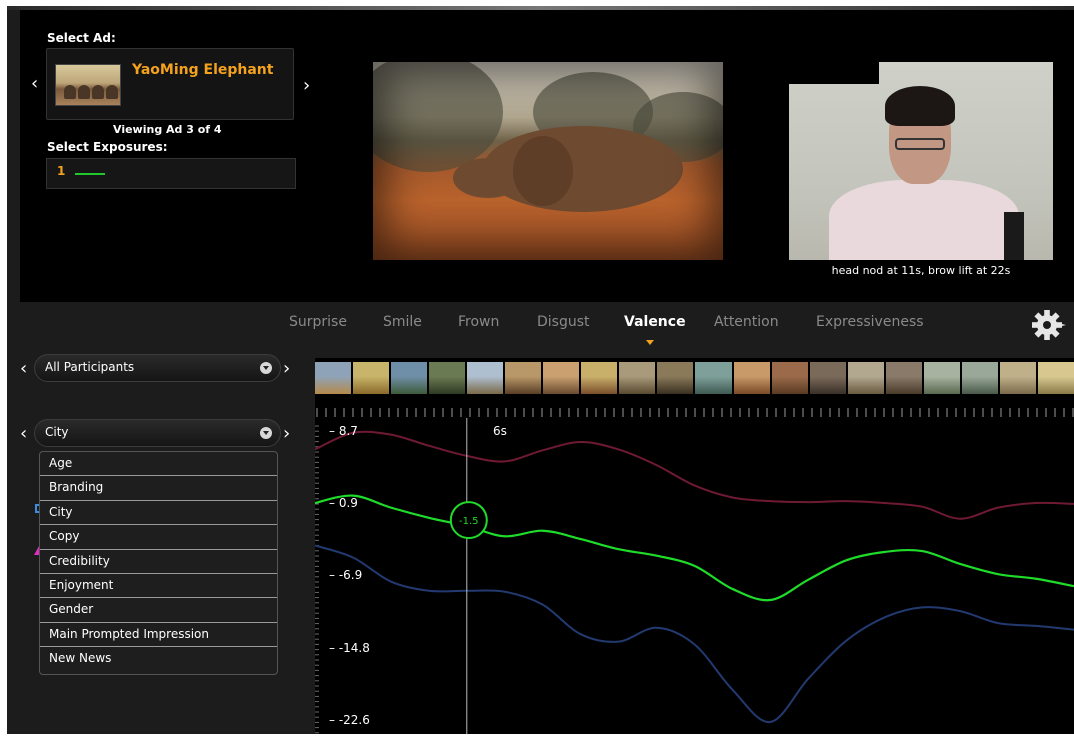  What do you see at coordinates (90, 174) in the screenshot?
I see `exposure-color-swatch` at bounding box center [90, 174].